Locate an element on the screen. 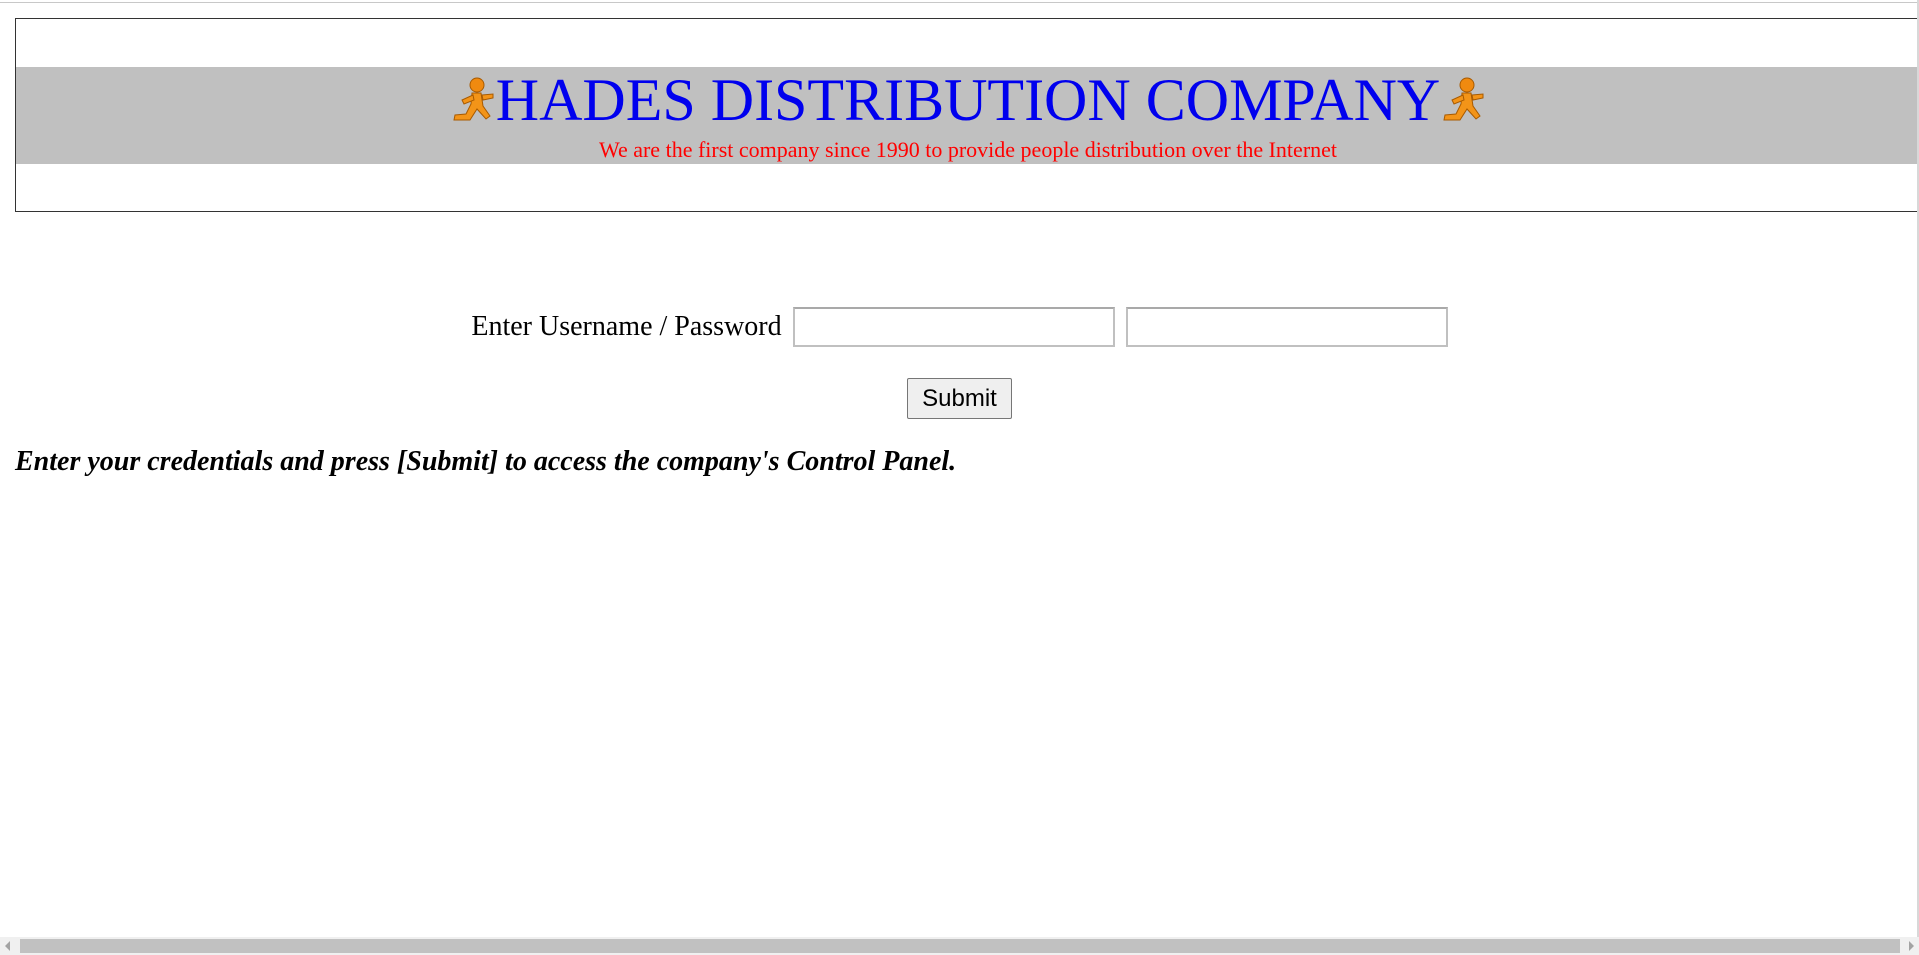  username-input is located at coordinates (953, 327).